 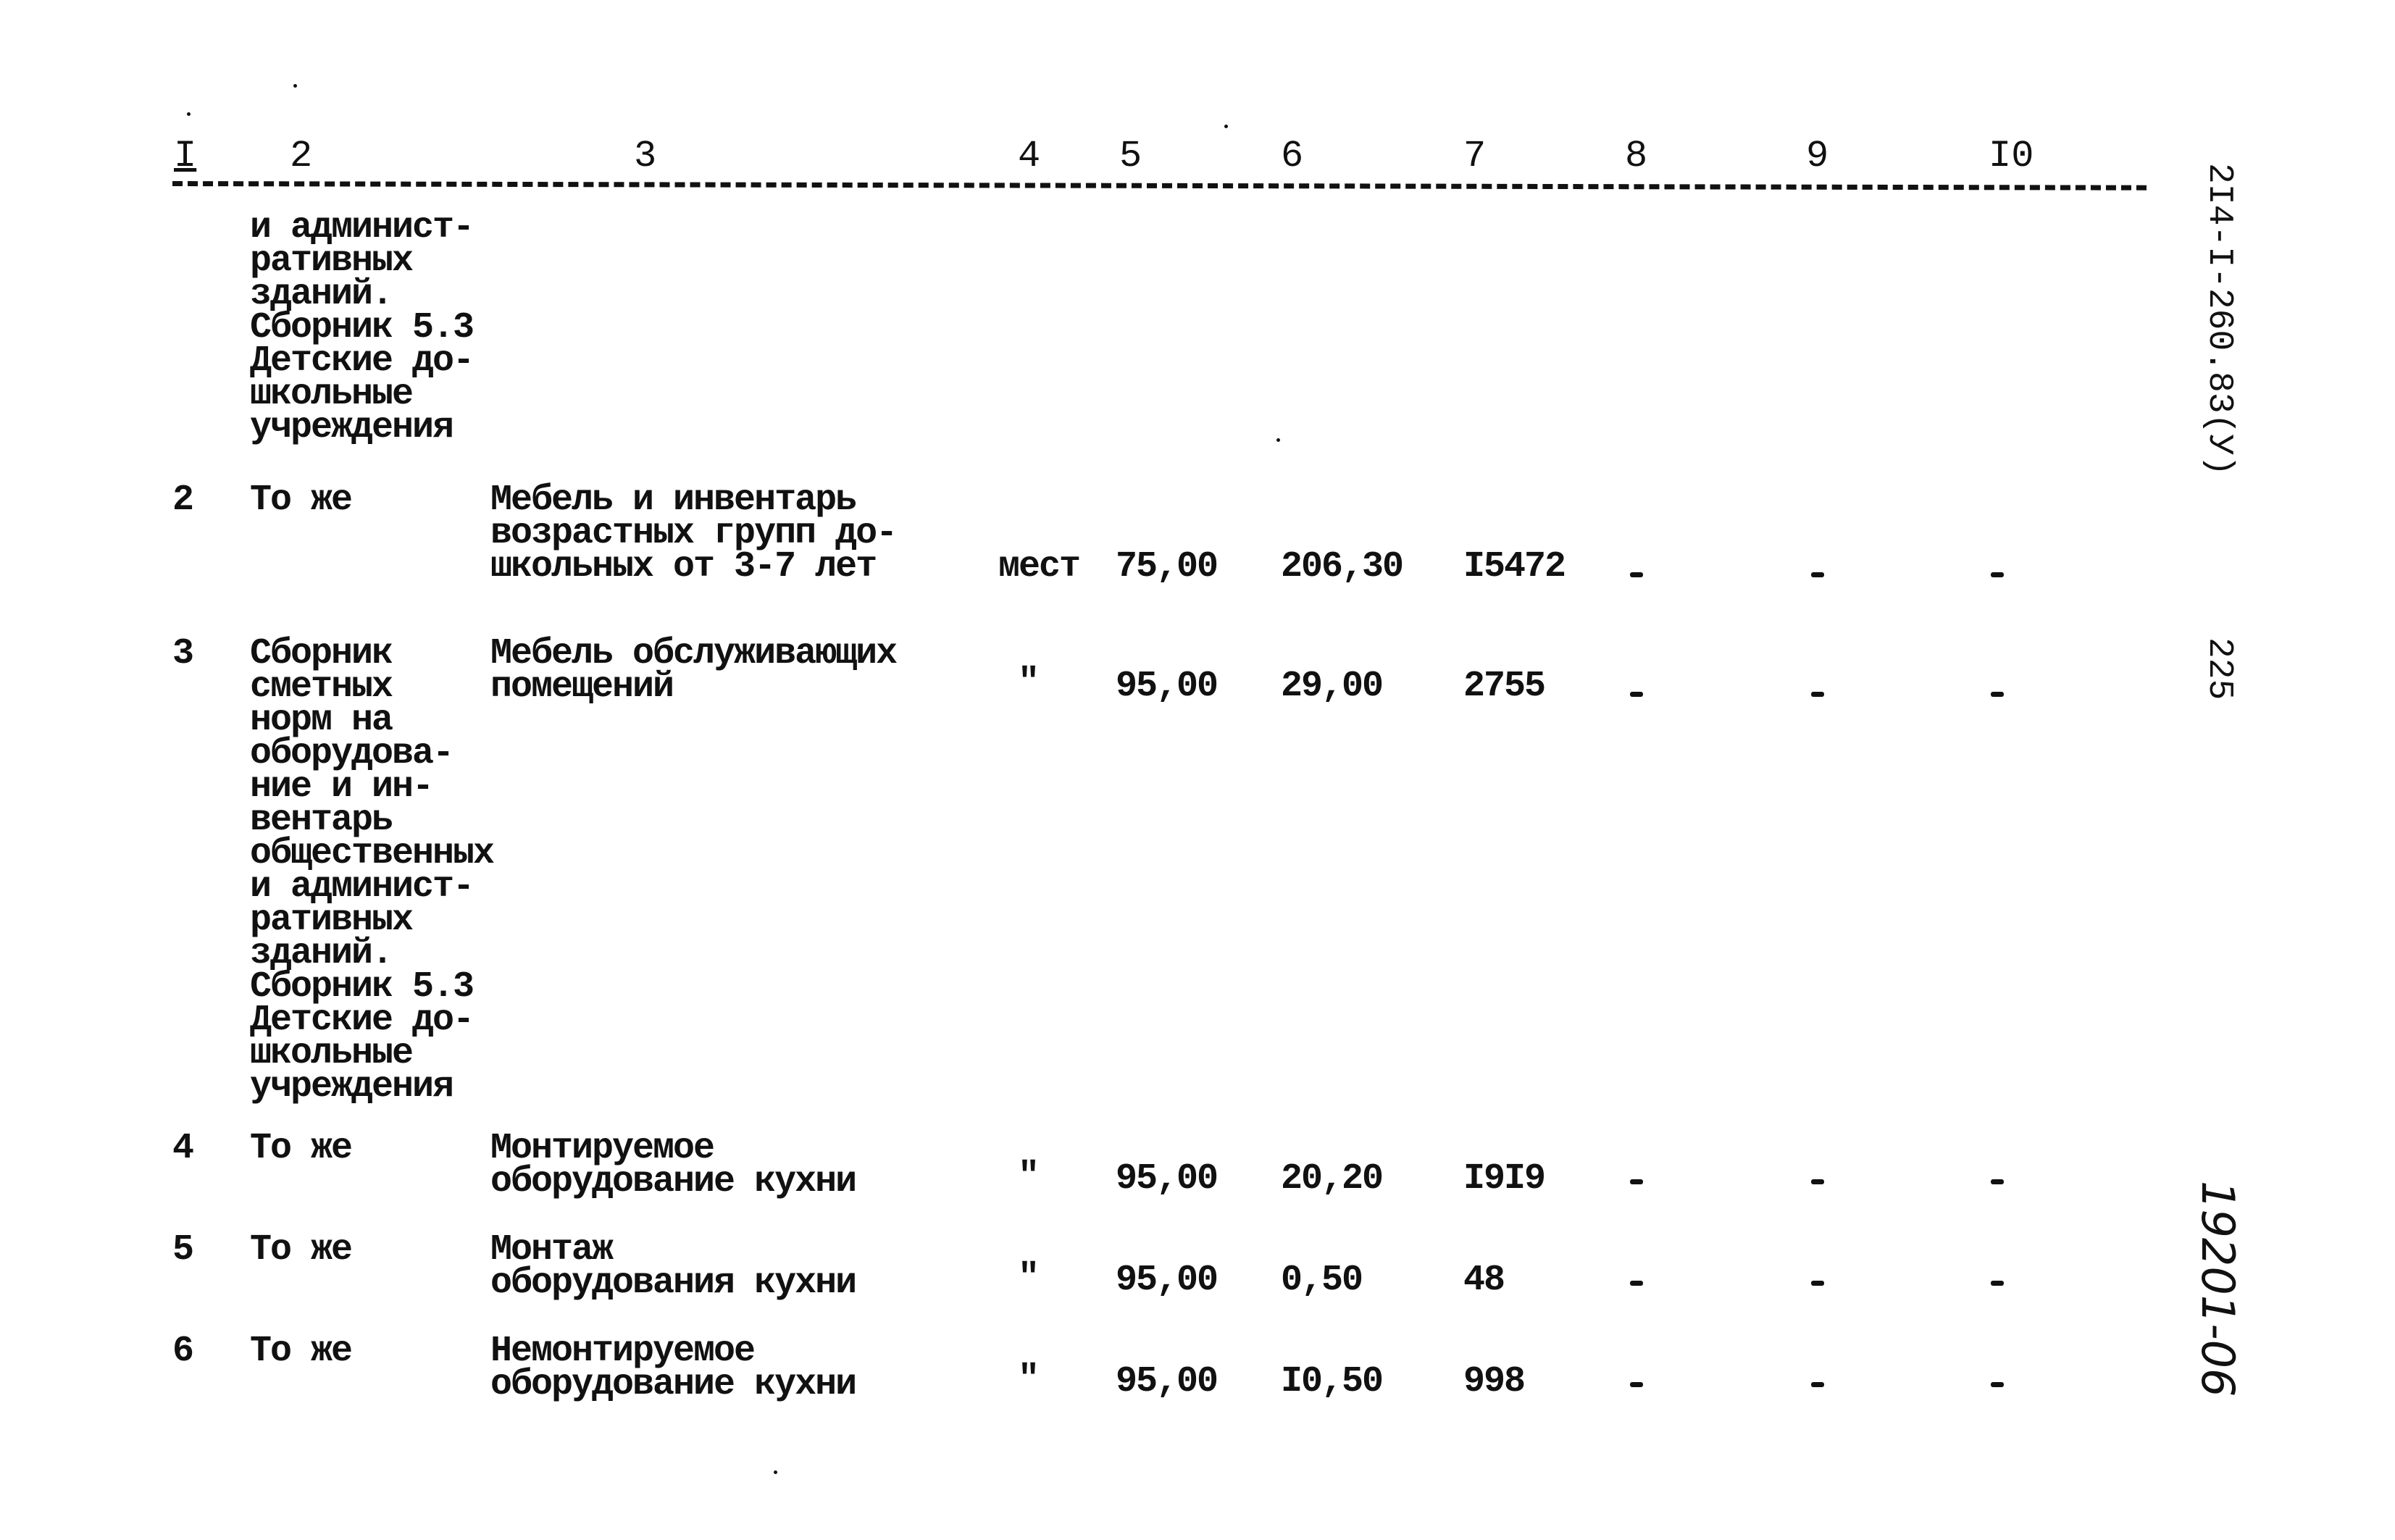 What do you see at coordinates (694, 670) in the screenshot?
I see `cell-name: Мебель обслуживающих помещений` at bounding box center [694, 670].